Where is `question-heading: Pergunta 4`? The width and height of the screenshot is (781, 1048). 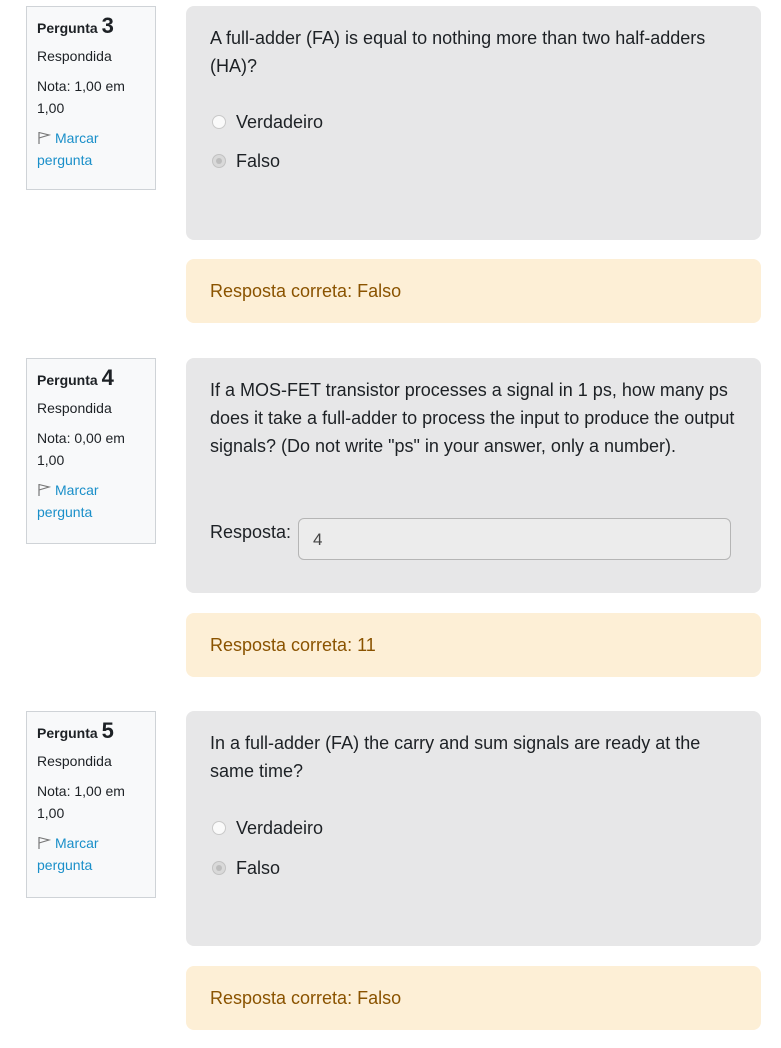 question-heading: Pergunta 4 is located at coordinates (91, 379).